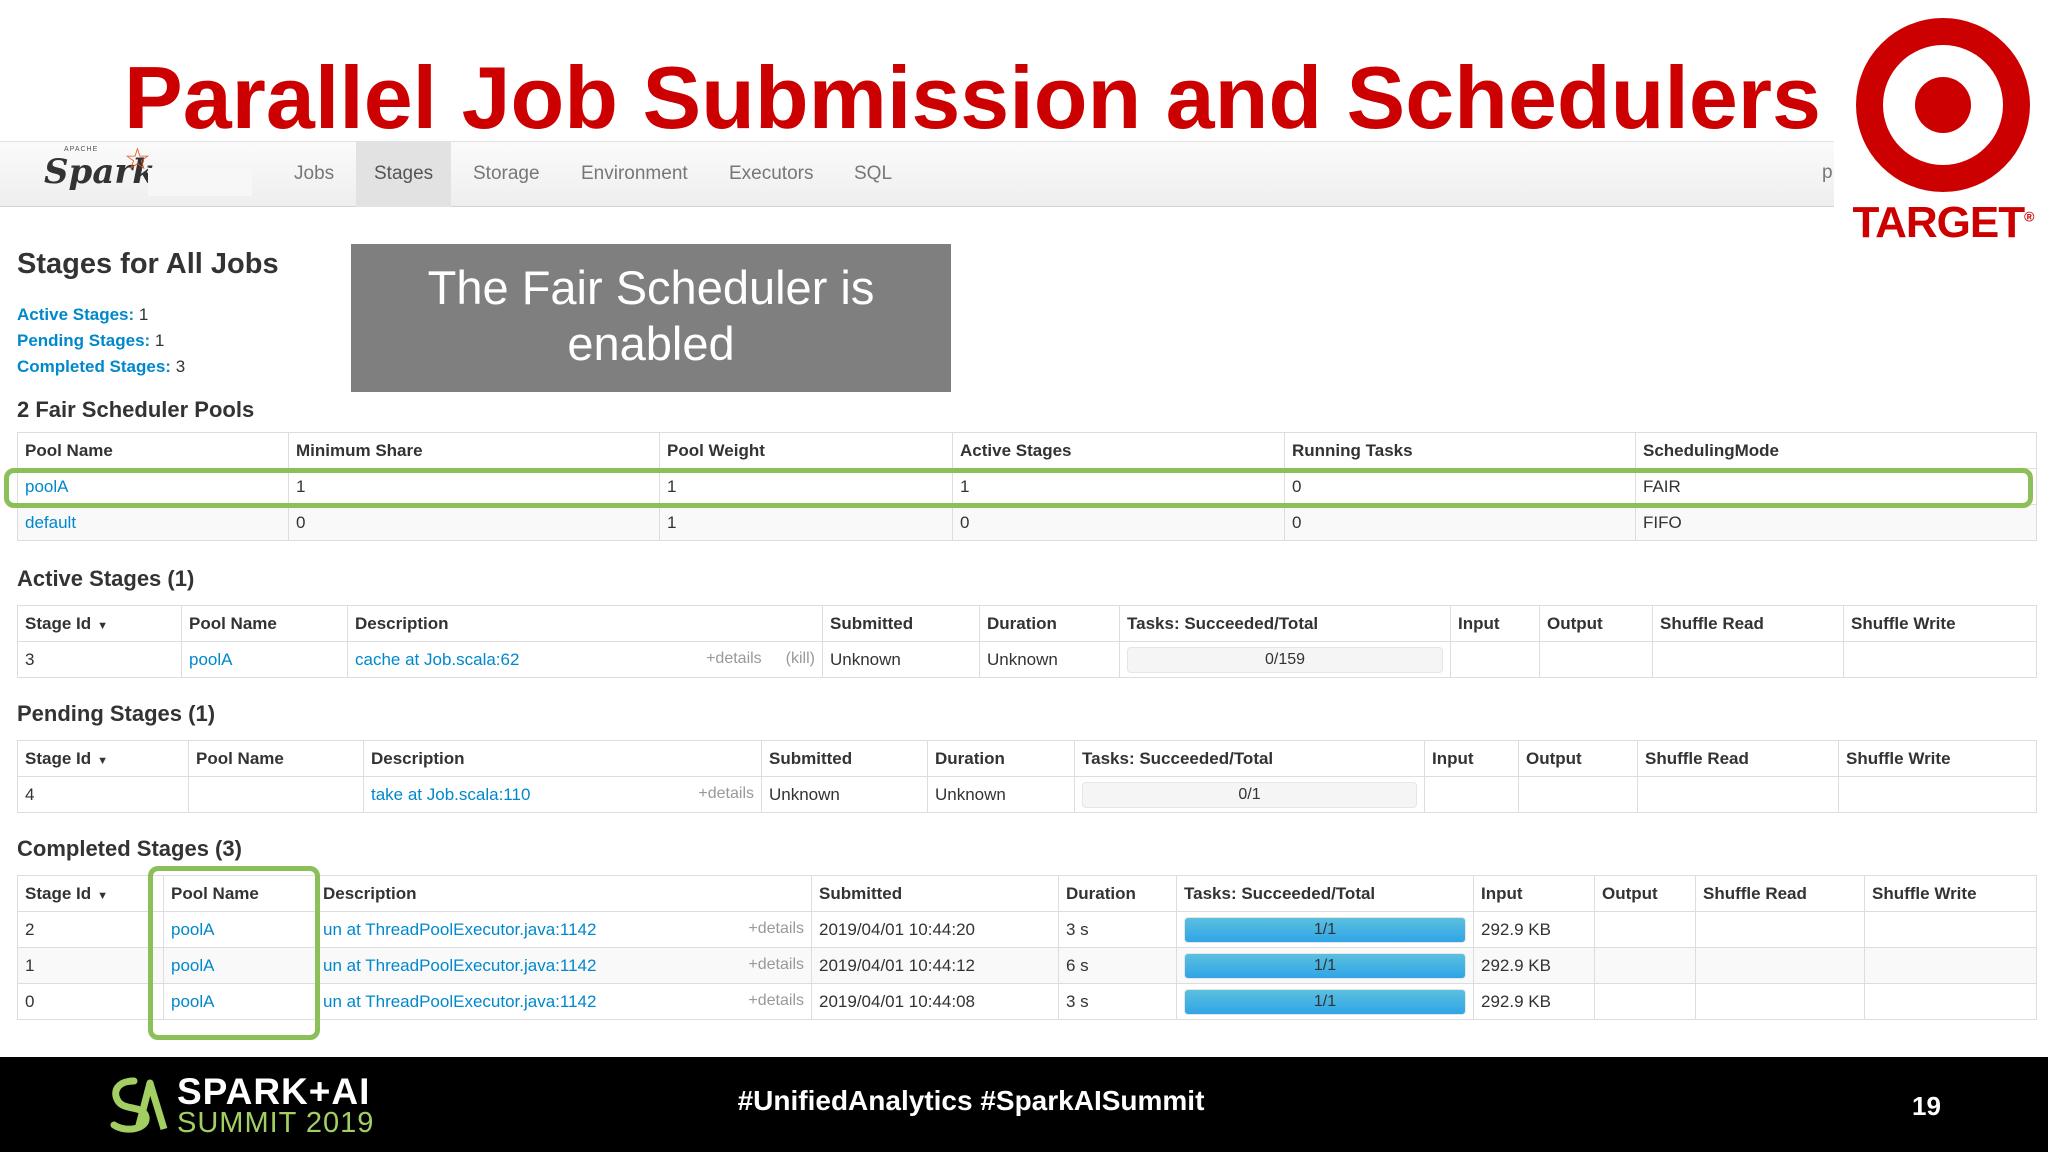 The height and width of the screenshot is (1152, 2048). I want to click on target-wordmark: TARGET®, so click(1943, 223).